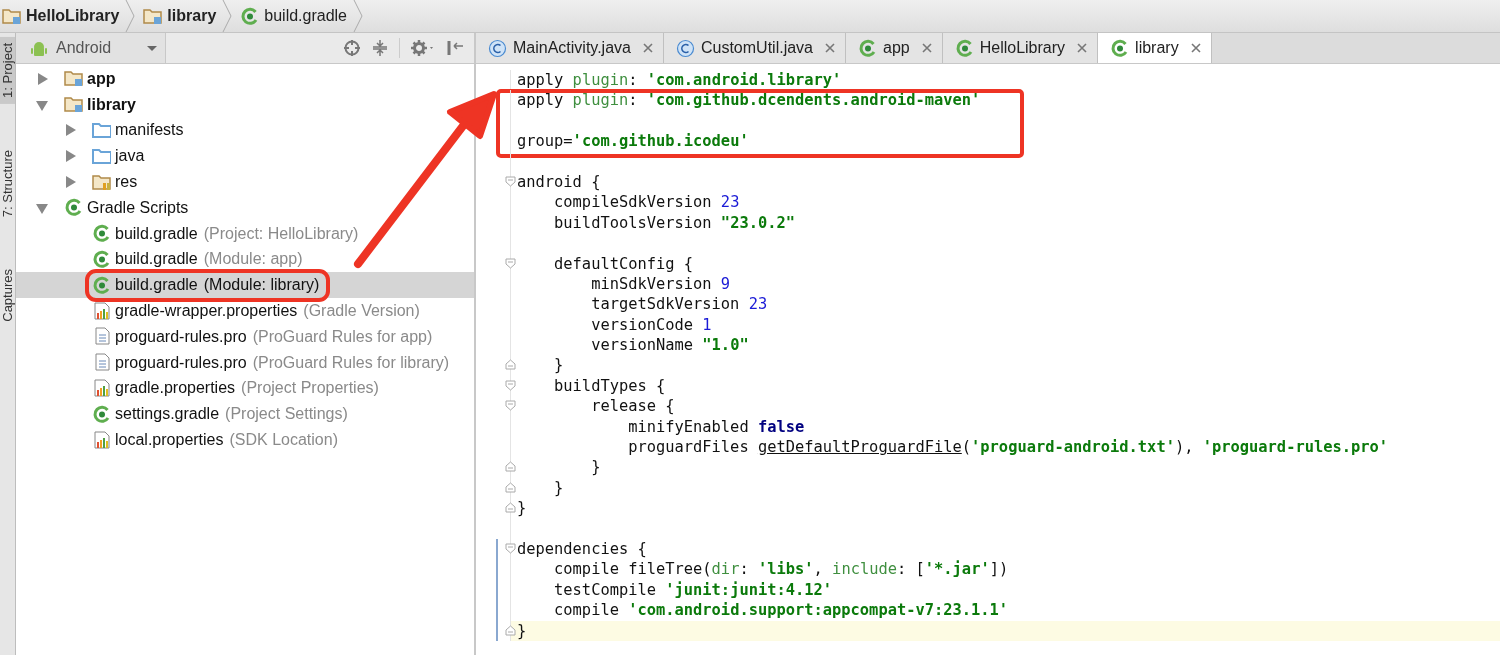  What do you see at coordinates (7, 295) in the screenshot?
I see `tool-window-tab: Captures` at bounding box center [7, 295].